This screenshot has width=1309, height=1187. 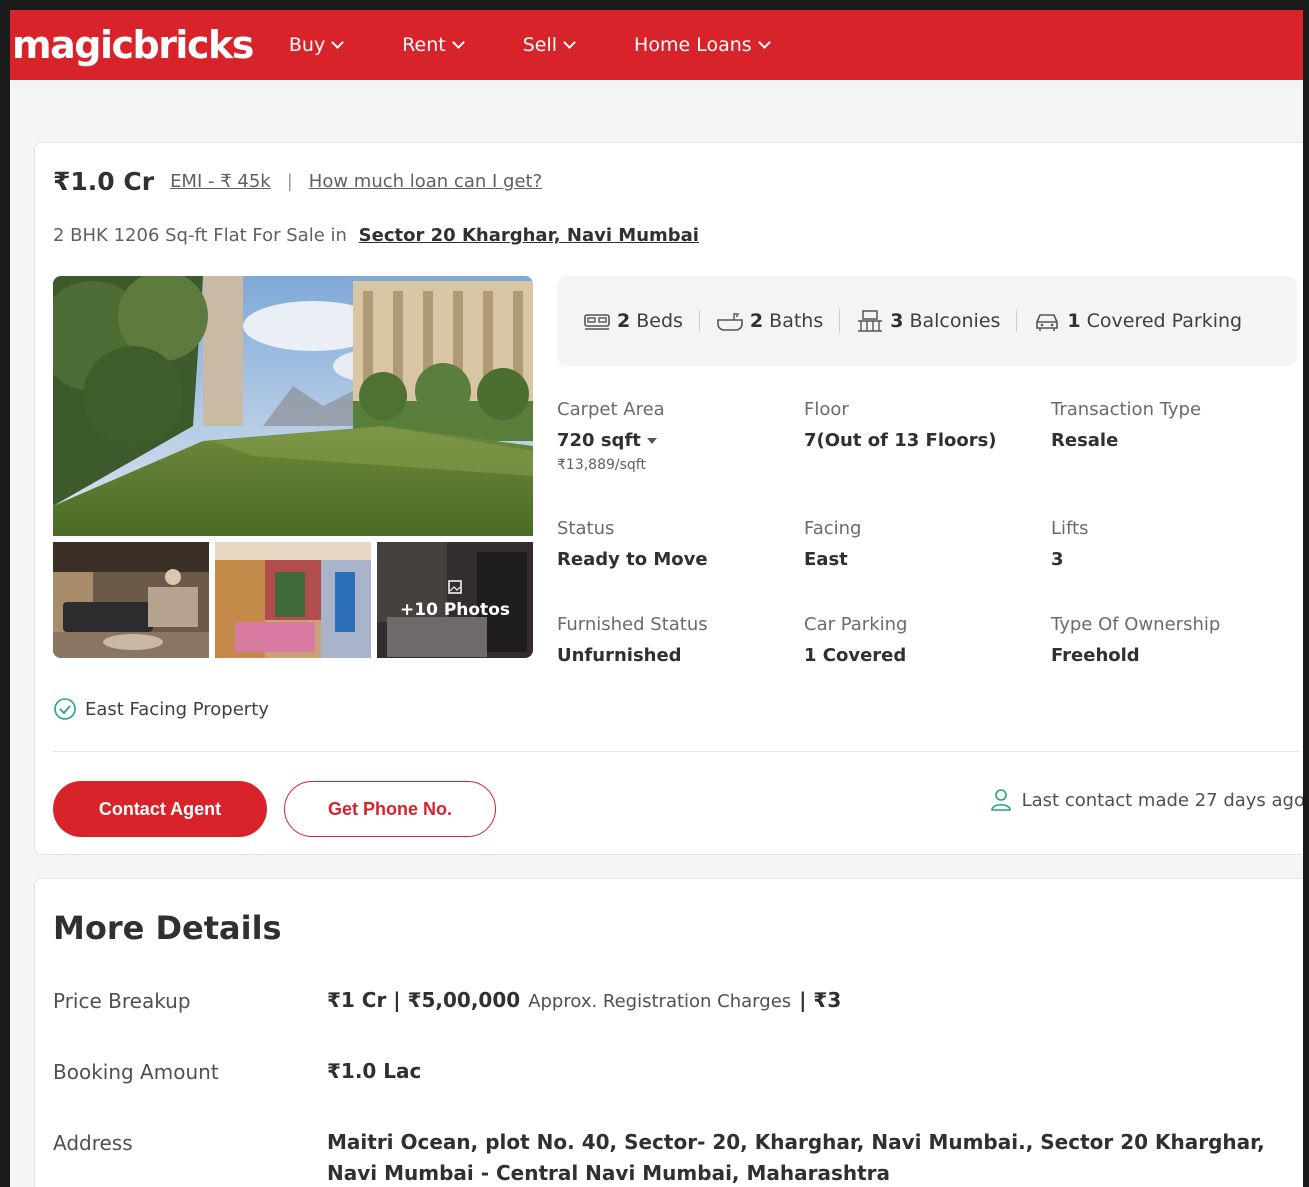 I want to click on amenity-parking: 1 Covered Parking, so click(x=1137, y=321).